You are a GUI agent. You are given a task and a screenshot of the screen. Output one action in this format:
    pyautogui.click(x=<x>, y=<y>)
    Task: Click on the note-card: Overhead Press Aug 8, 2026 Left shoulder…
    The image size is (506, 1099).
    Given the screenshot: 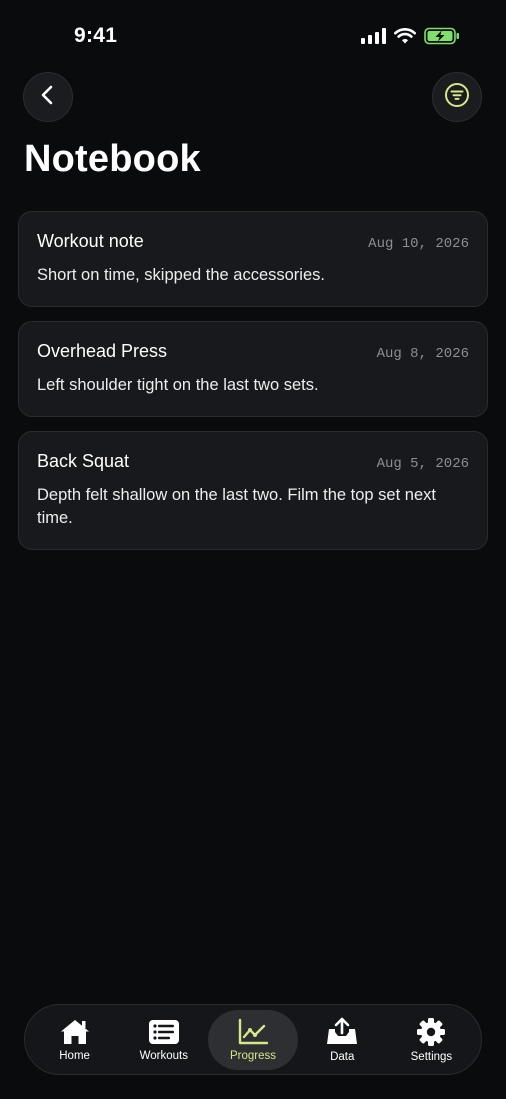 What is the action you would take?
    pyautogui.click(x=253, y=369)
    